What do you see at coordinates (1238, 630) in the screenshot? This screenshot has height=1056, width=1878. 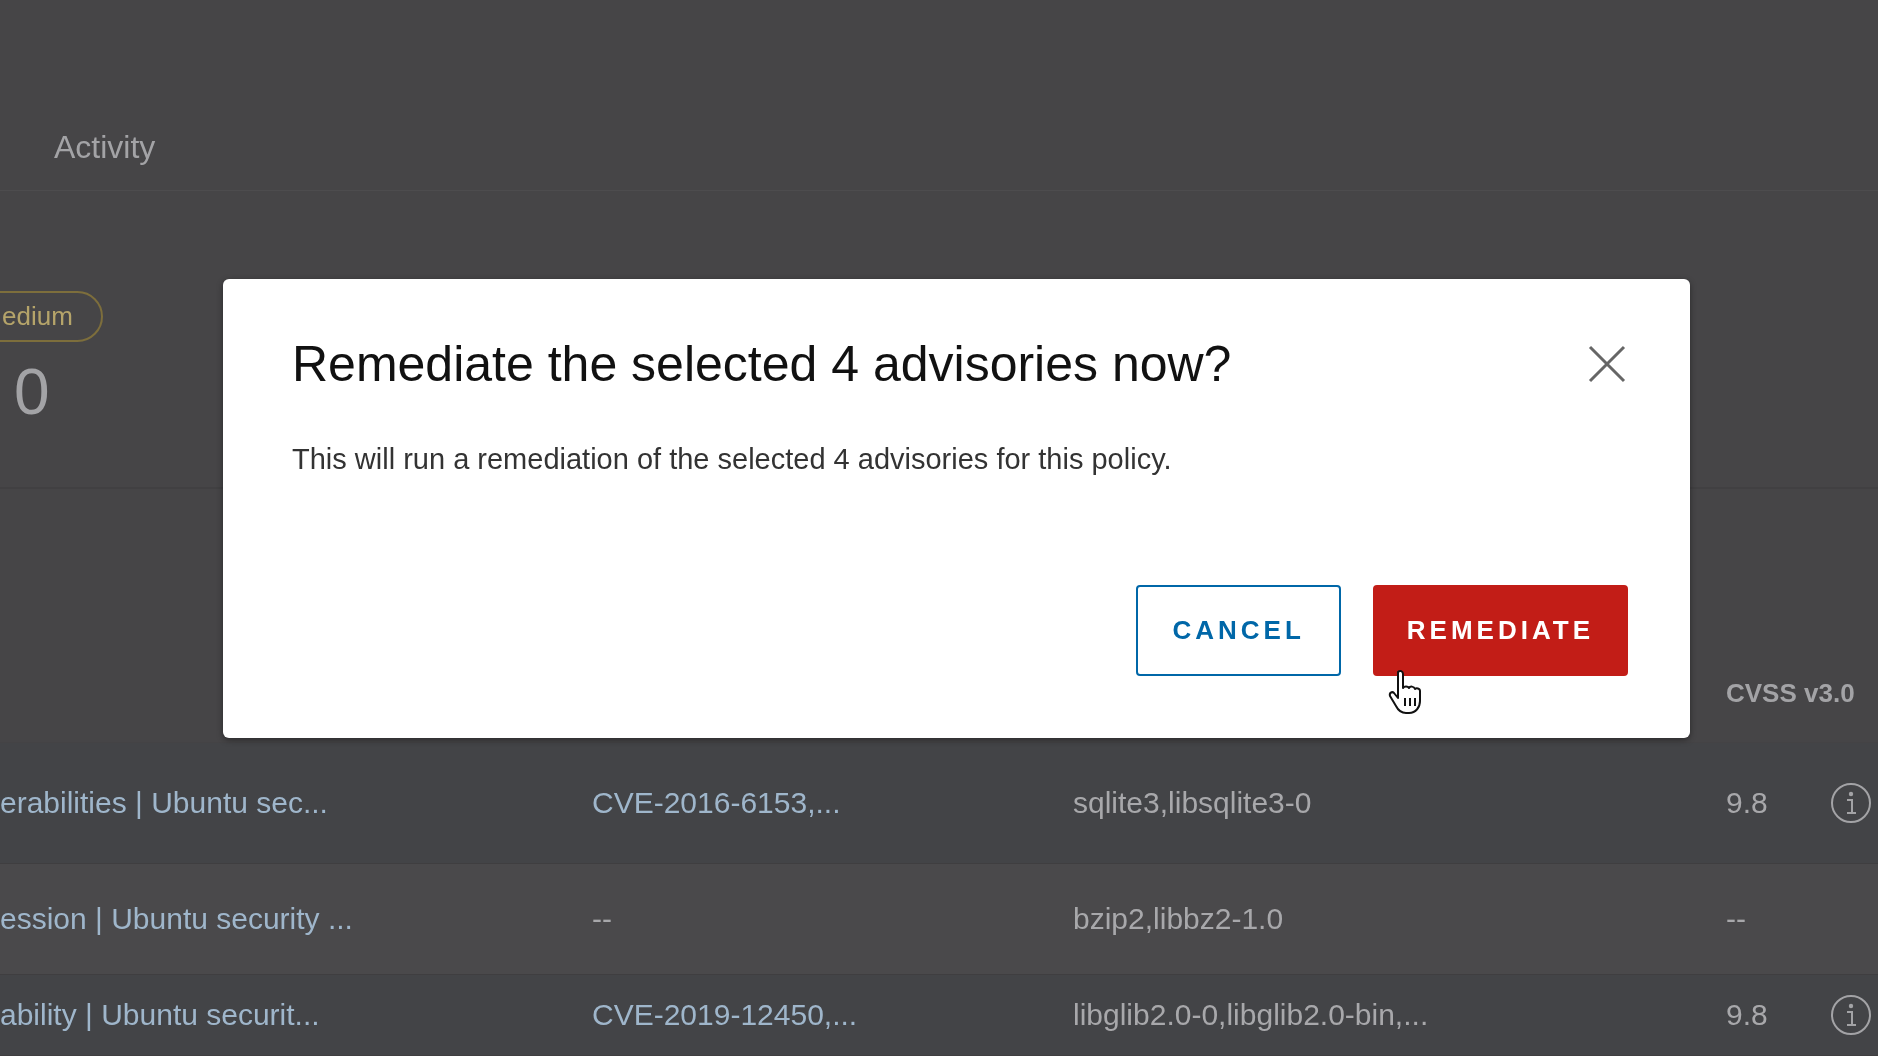 I see `cancel-button: CANCEL` at bounding box center [1238, 630].